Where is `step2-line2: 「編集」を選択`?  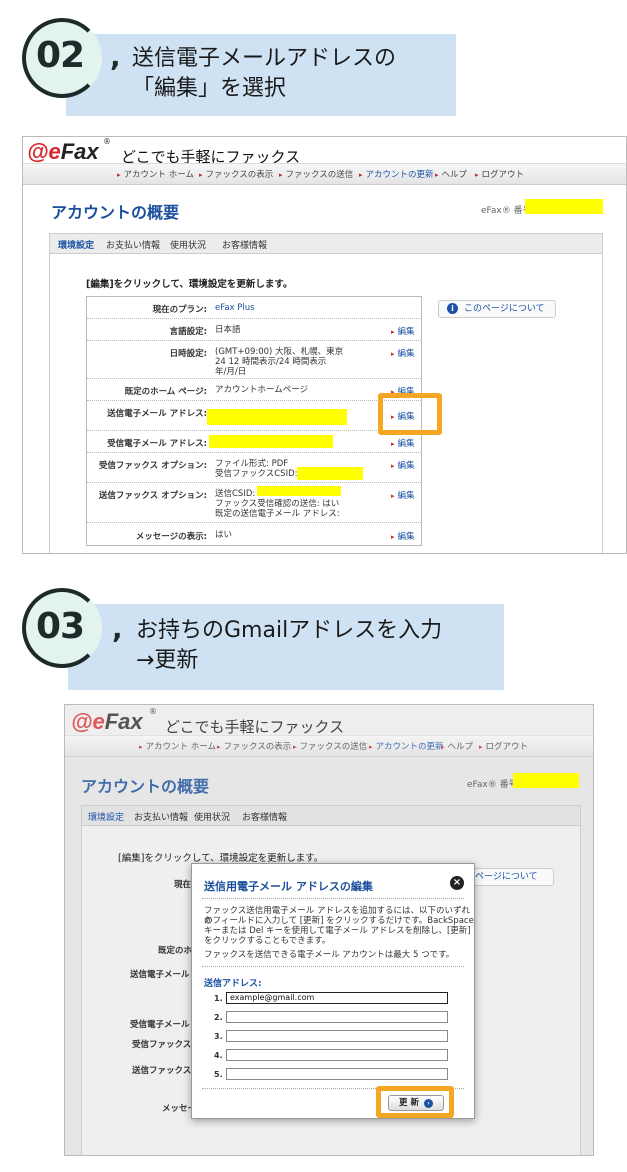
step2-line2: 「編集」を選択 is located at coordinates (209, 88).